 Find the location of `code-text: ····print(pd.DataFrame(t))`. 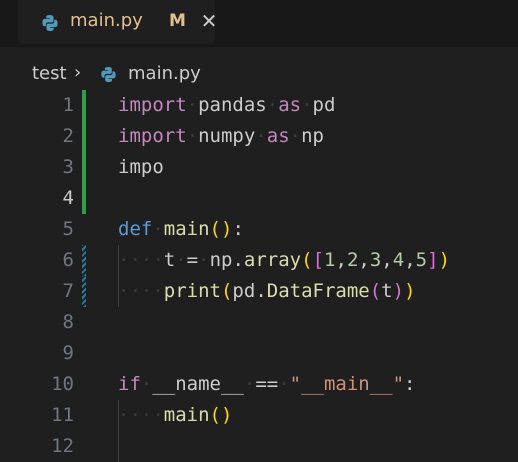

code-text: ····print(pd.DataFrame(t)) is located at coordinates (267, 291).